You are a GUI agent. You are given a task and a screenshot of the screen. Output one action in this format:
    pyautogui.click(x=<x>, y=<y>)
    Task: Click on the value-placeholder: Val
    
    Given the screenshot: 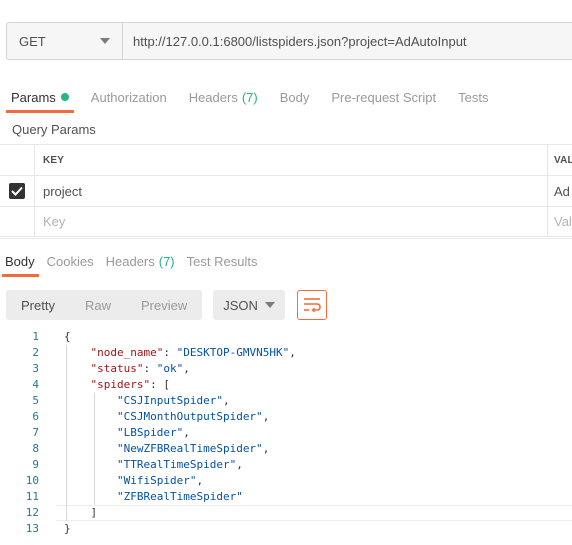 What is the action you would take?
    pyautogui.click(x=563, y=221)
    